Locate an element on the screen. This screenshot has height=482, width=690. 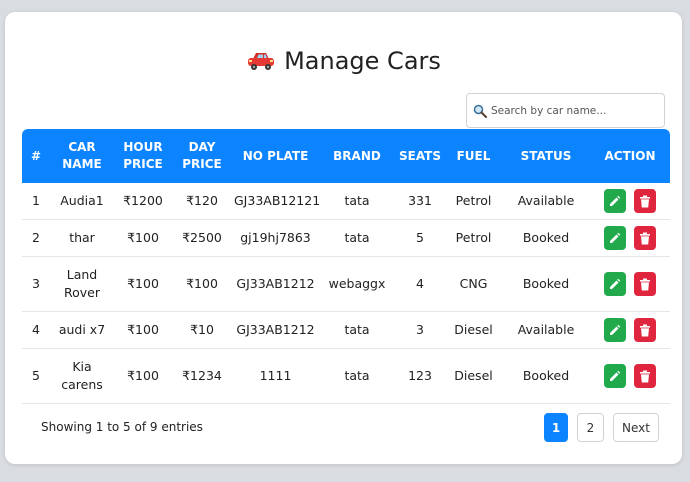
cell-number: 3 is located at coordinates (36, 284).